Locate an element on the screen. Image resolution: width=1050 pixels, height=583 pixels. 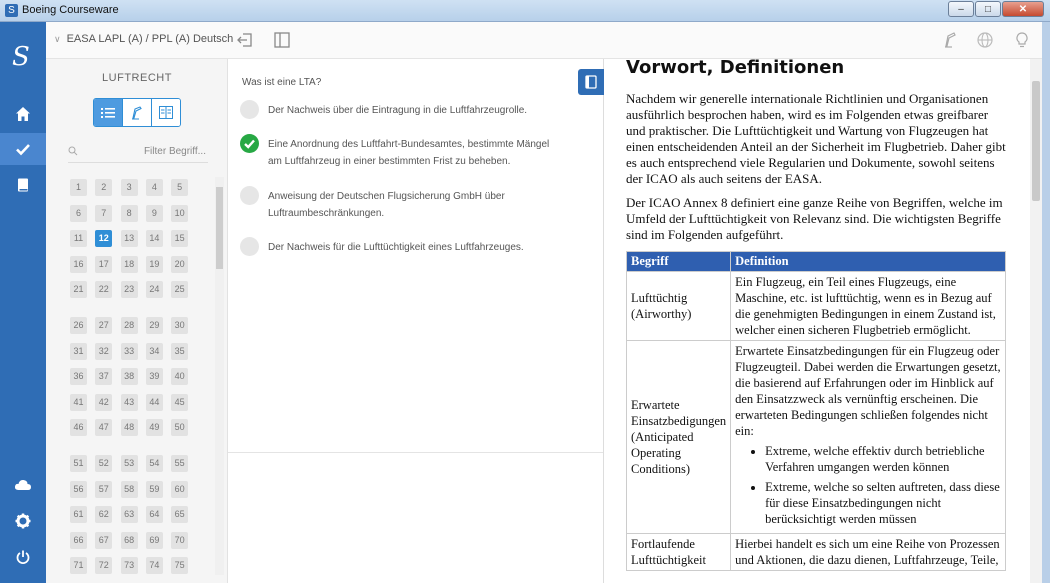
question-number-57: 57 is located at coordinates (104, 489).